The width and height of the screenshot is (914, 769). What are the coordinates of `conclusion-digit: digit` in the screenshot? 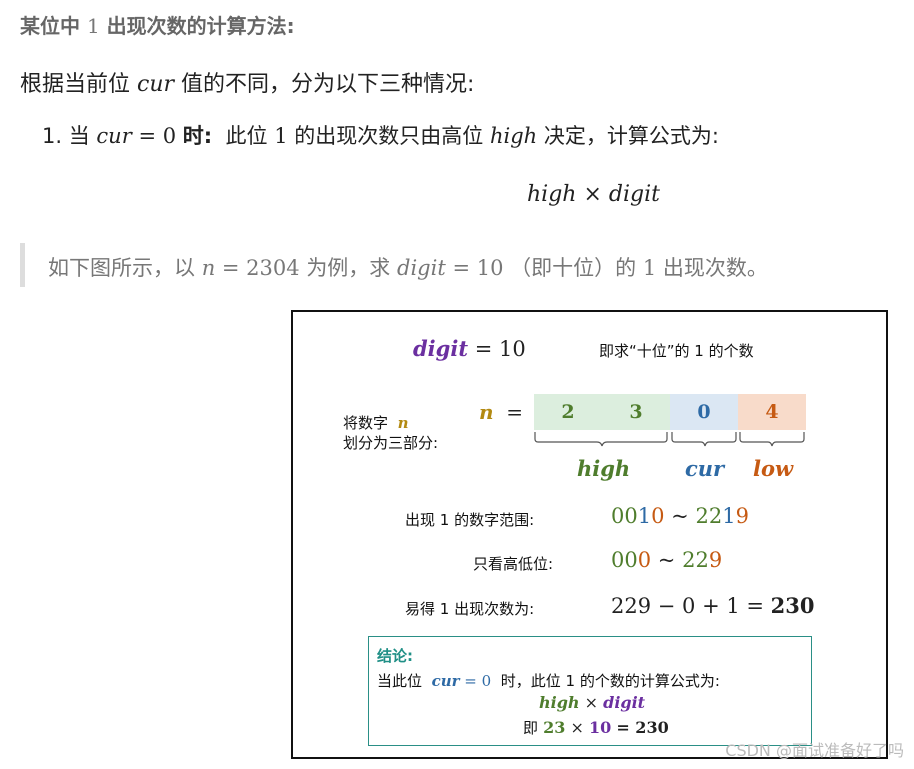 It's located at (624, 702).